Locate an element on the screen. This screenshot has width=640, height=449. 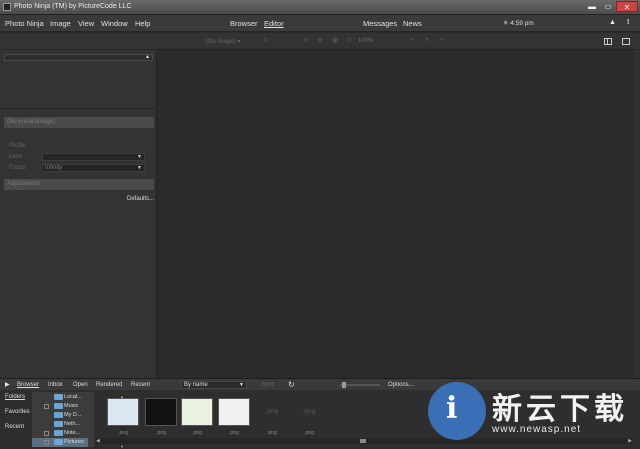
panel-select is located at coordinates (78, 57).